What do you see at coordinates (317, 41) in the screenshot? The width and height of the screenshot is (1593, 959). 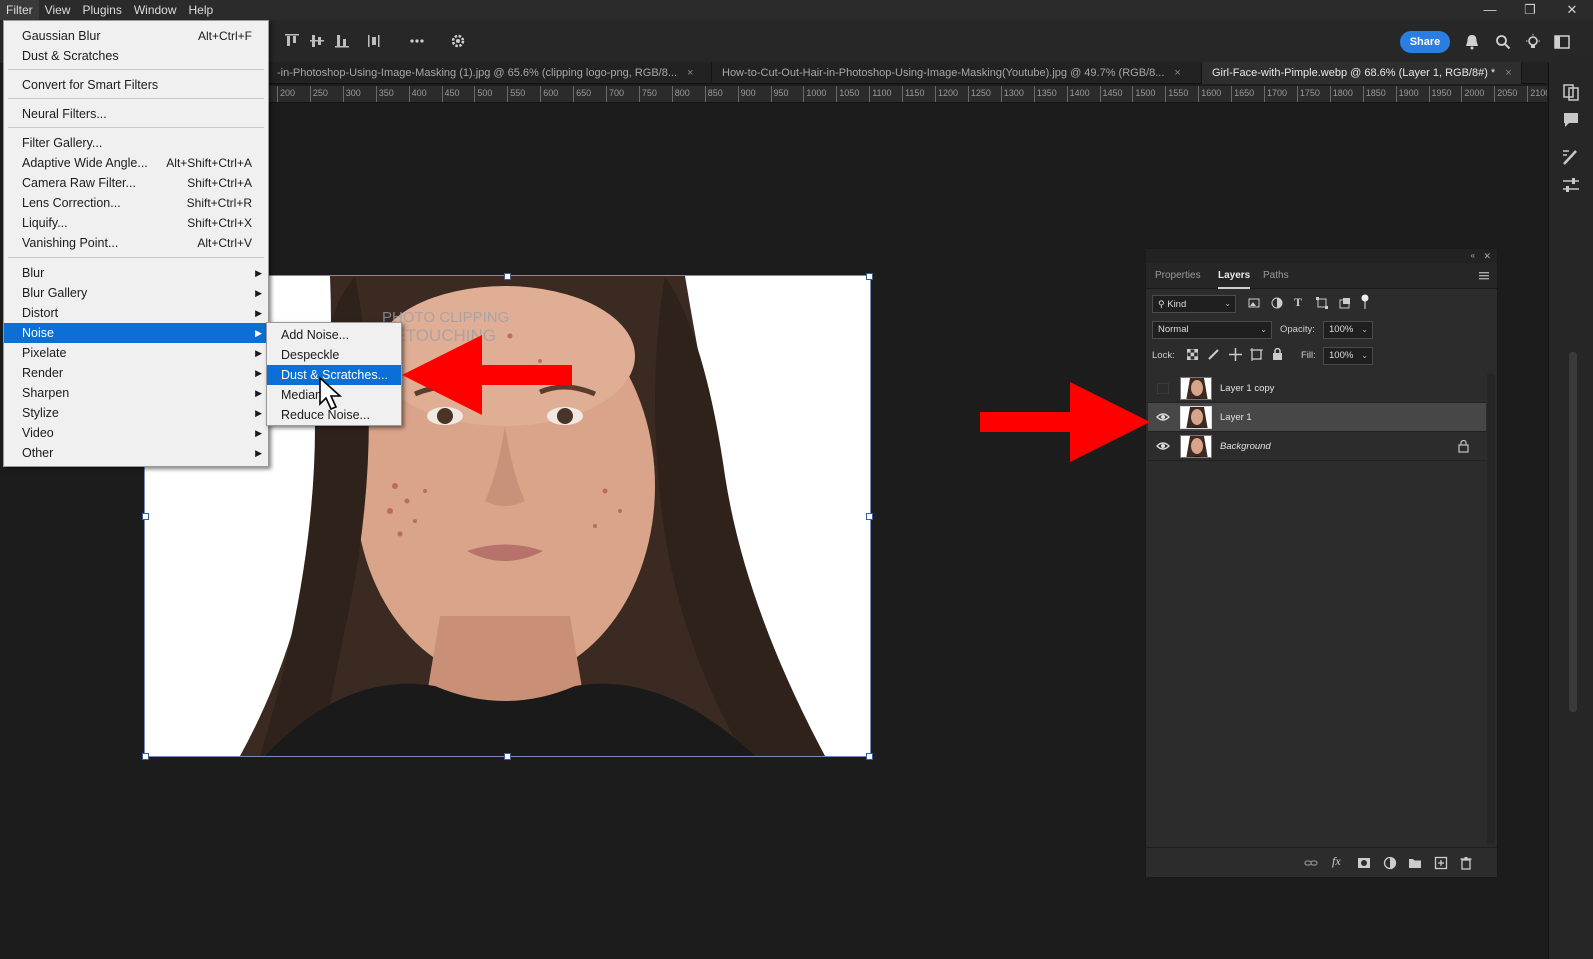 I see `align-middle-icon` at bounding box center [317, 41].